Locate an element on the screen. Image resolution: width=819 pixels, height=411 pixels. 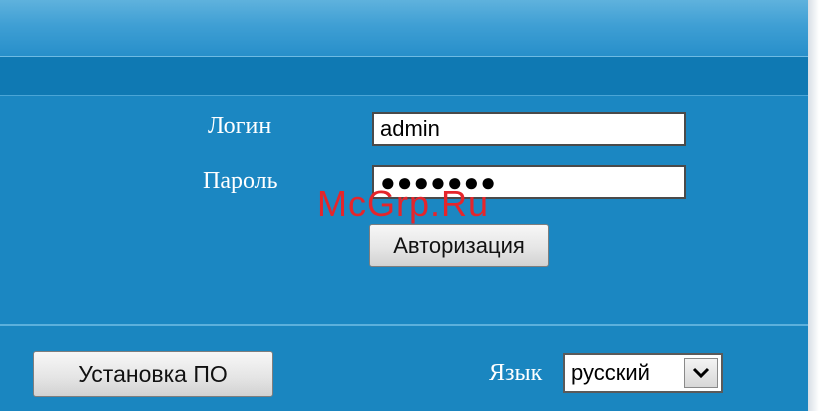
login-label: Логин is located at coordinates (240, 126).